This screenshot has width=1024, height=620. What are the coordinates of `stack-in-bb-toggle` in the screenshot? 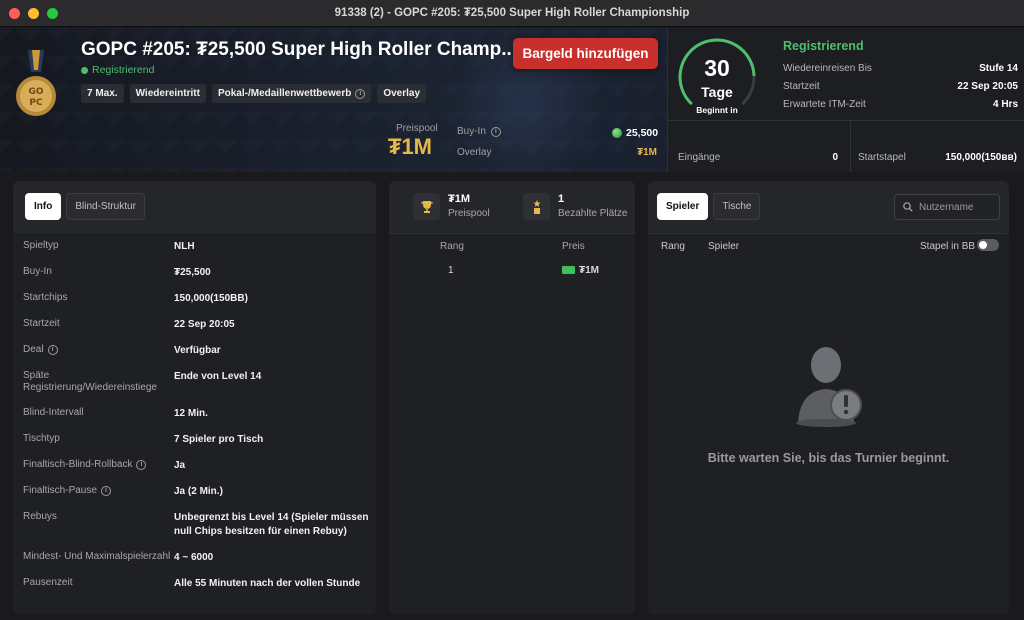 It's located at (988, 245).